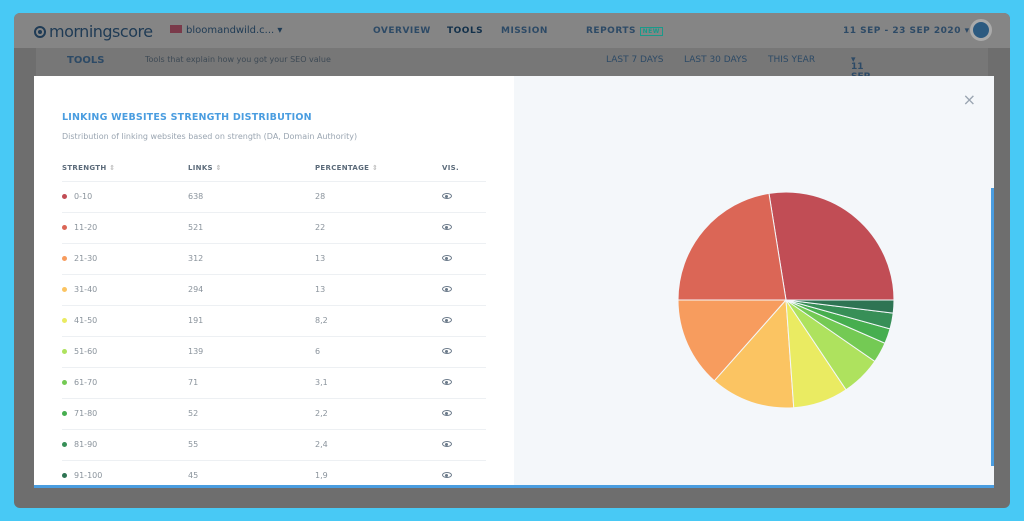 The image size is (1024, 521). I want to click on strength-value: 61-70, so click(86, 382).